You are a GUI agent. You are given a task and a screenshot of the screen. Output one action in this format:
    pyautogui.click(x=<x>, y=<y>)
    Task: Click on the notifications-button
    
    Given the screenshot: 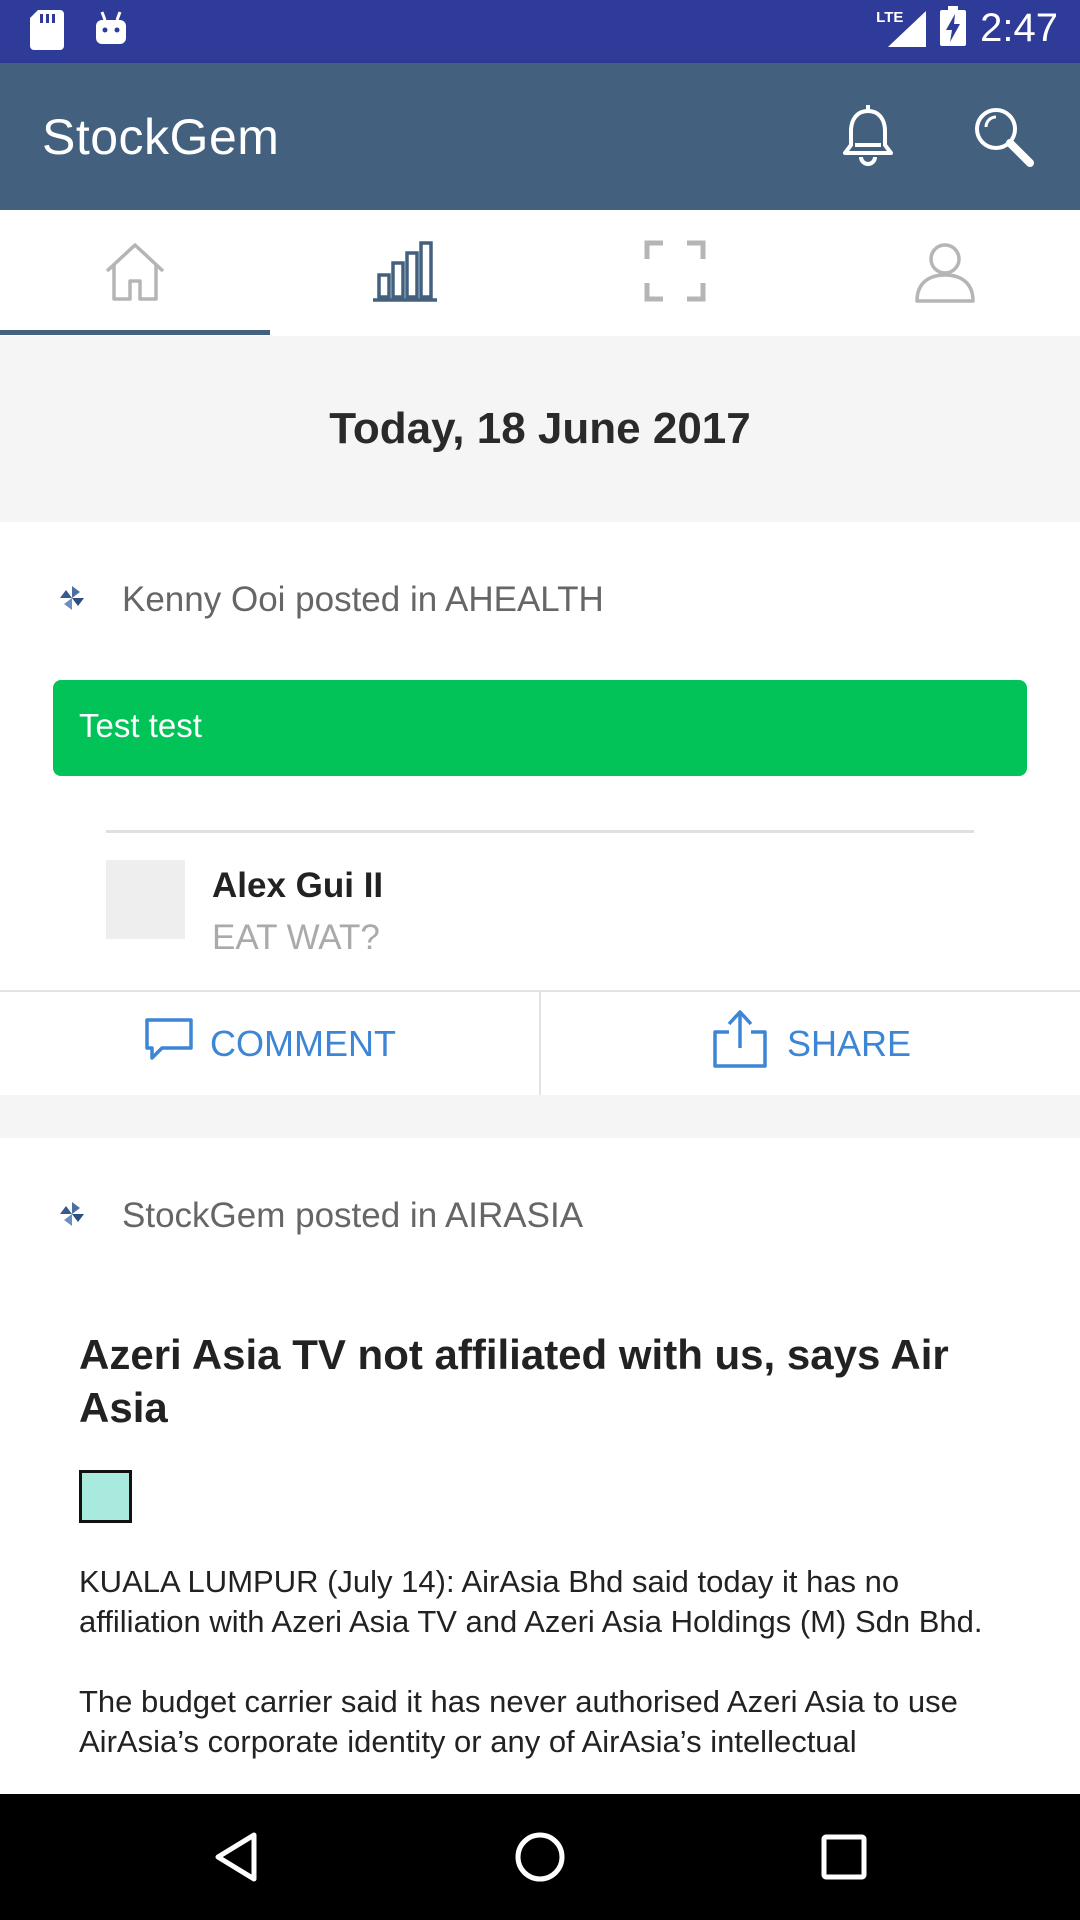 What is the action you would take?
    pyautogui.click(x=868, y=138)
    